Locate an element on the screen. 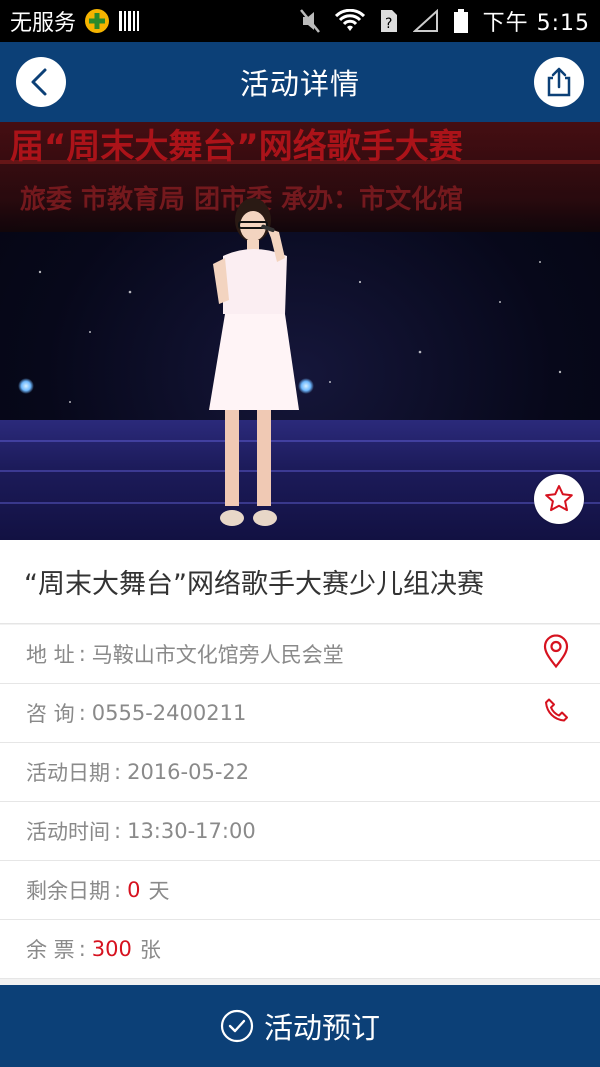  status-bar: 无服务 ? 下午 5:15 is located at coordinates (300, 21).